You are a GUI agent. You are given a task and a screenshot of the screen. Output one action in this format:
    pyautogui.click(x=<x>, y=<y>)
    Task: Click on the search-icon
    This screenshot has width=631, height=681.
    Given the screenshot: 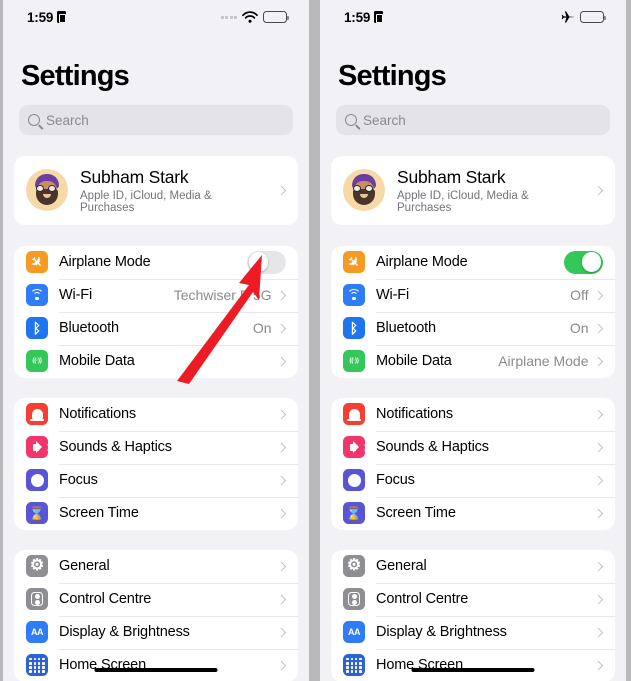 What is the action you would take?
    pyautogui.click(x=34, y=120)
    